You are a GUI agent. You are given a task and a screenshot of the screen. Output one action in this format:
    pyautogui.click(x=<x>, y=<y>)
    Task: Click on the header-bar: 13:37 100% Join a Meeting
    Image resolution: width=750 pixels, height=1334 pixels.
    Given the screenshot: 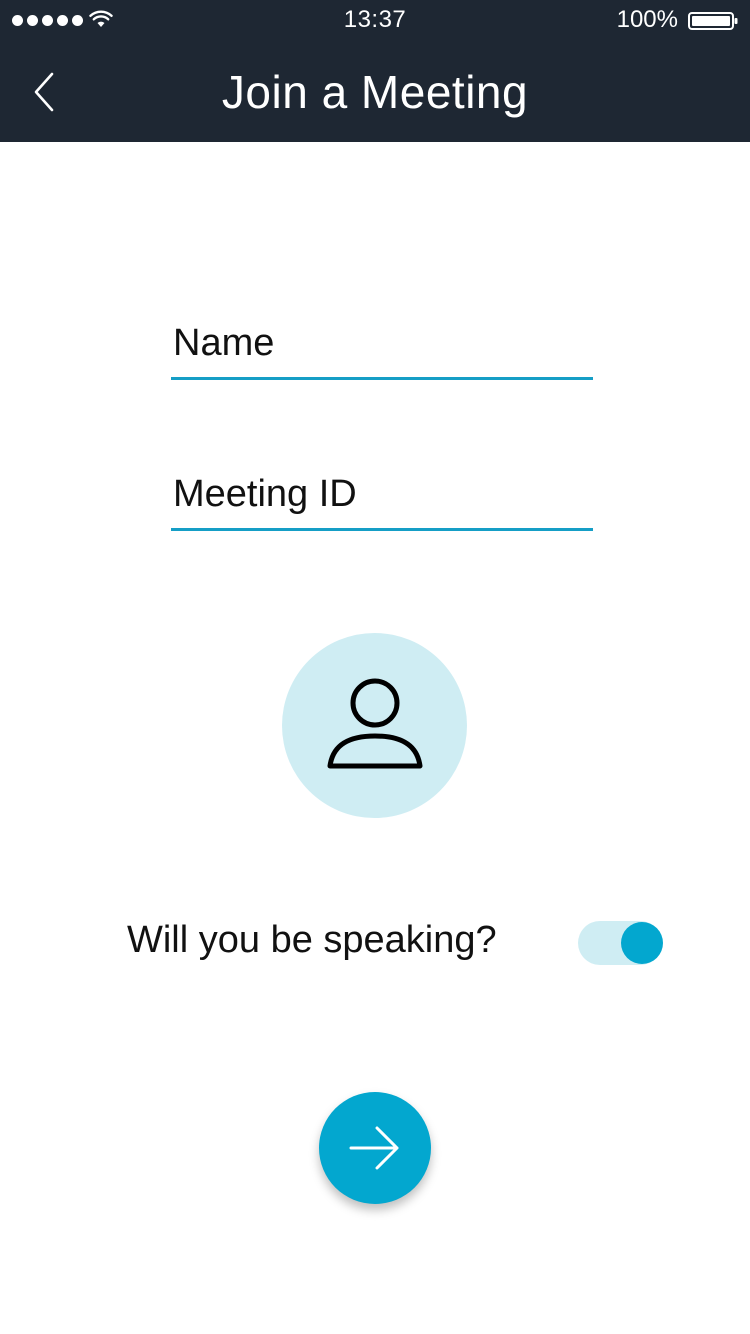 What is the action you would take?
    pyautogui.click(x=375, y=71)
    